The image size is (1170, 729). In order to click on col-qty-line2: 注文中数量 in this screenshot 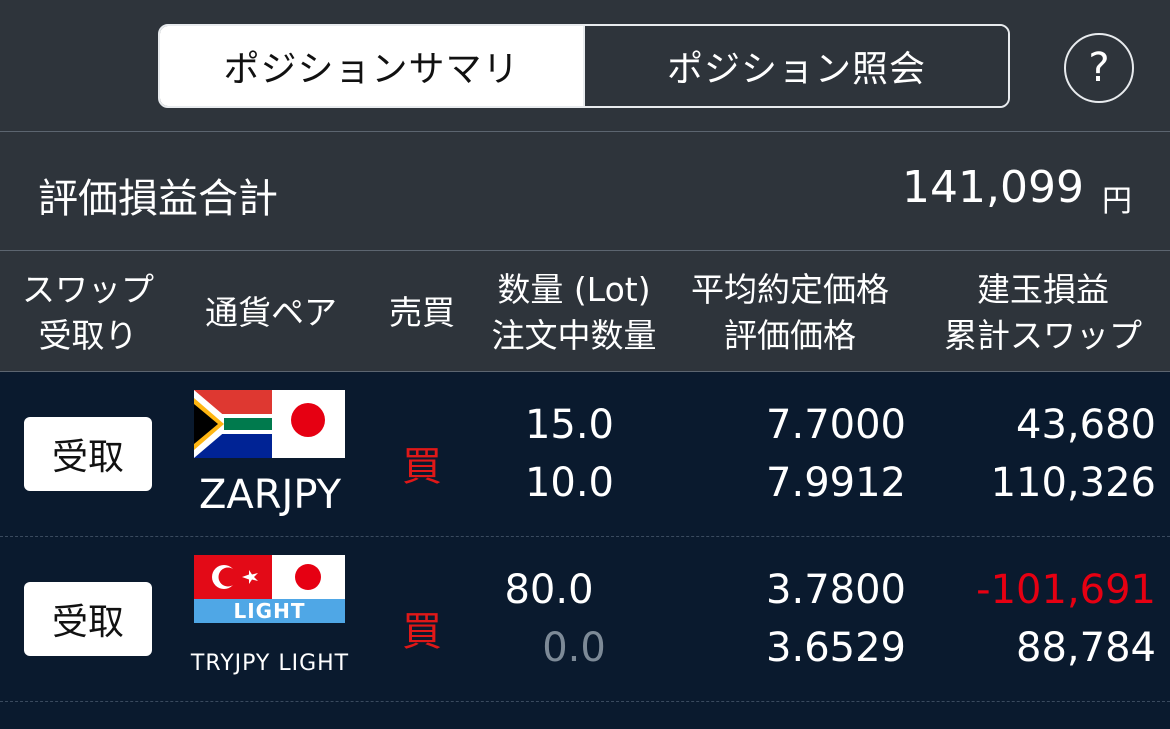, I will do `click(574, 335)`.